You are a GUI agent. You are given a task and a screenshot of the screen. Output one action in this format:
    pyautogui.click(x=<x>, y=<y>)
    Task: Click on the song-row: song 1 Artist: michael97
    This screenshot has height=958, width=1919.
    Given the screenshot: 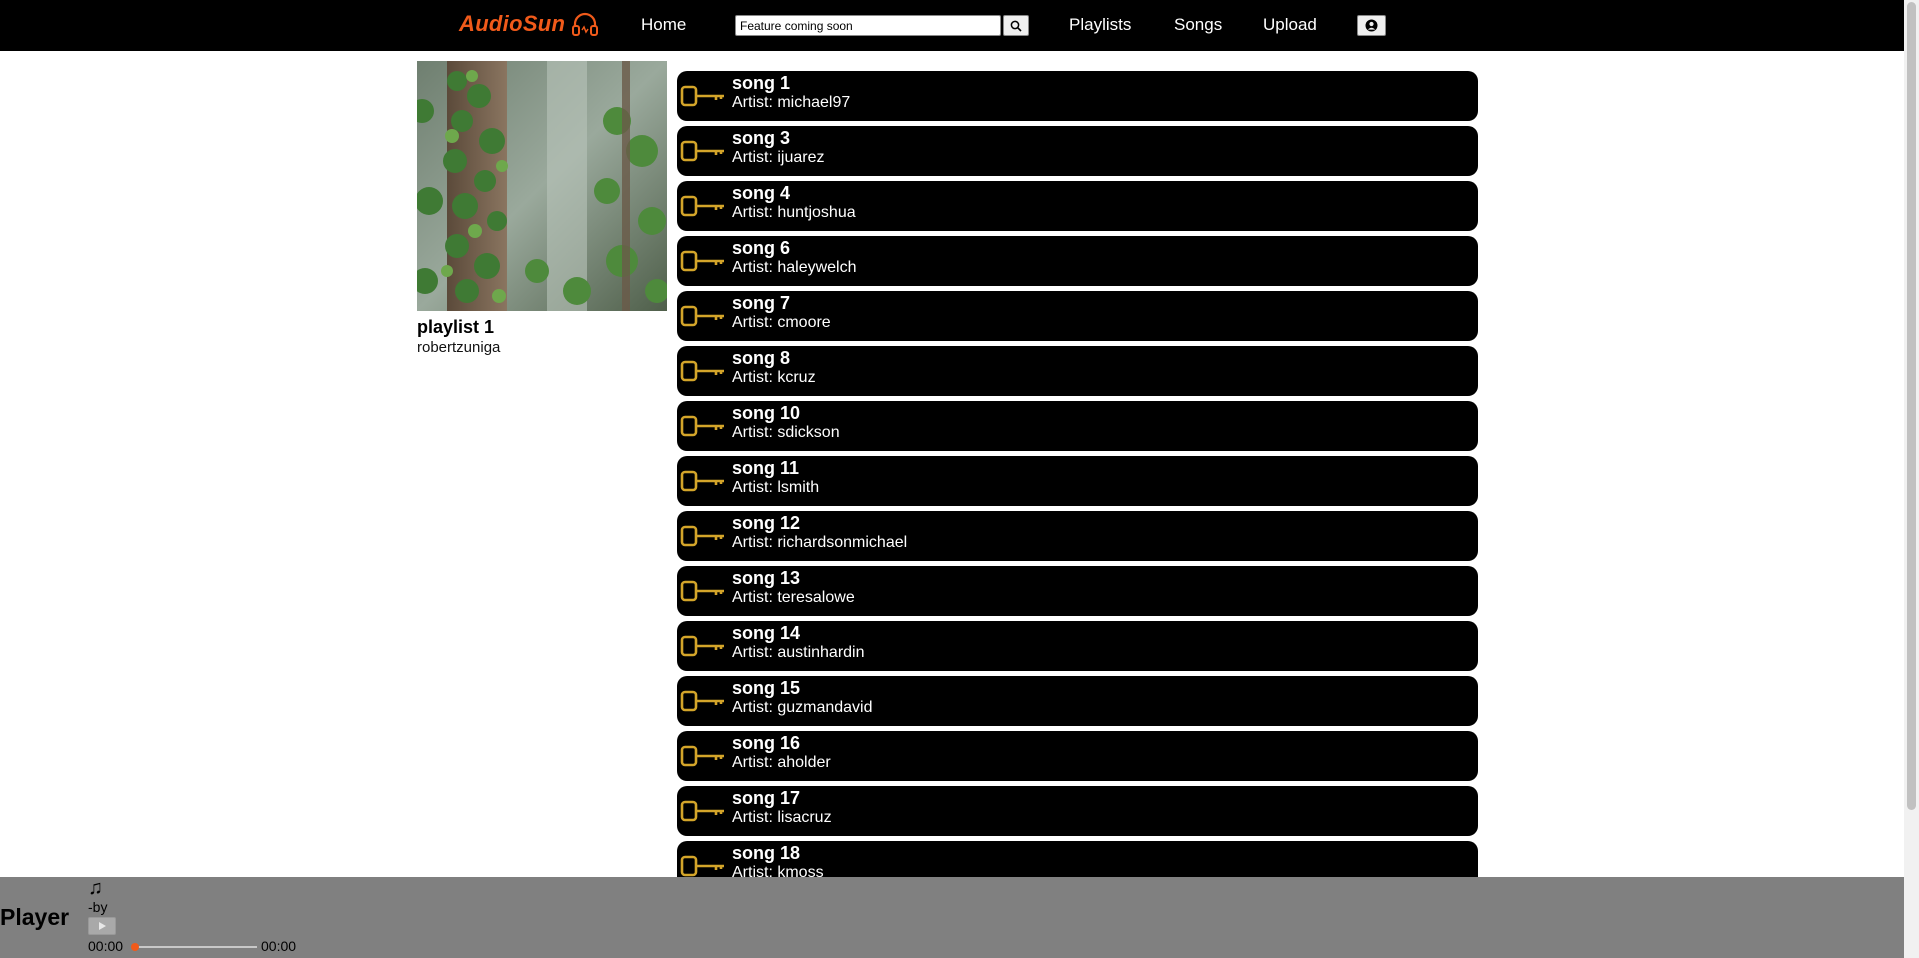 What is the action you would take?
    pyautogui.click(x=1077, y=96)
    